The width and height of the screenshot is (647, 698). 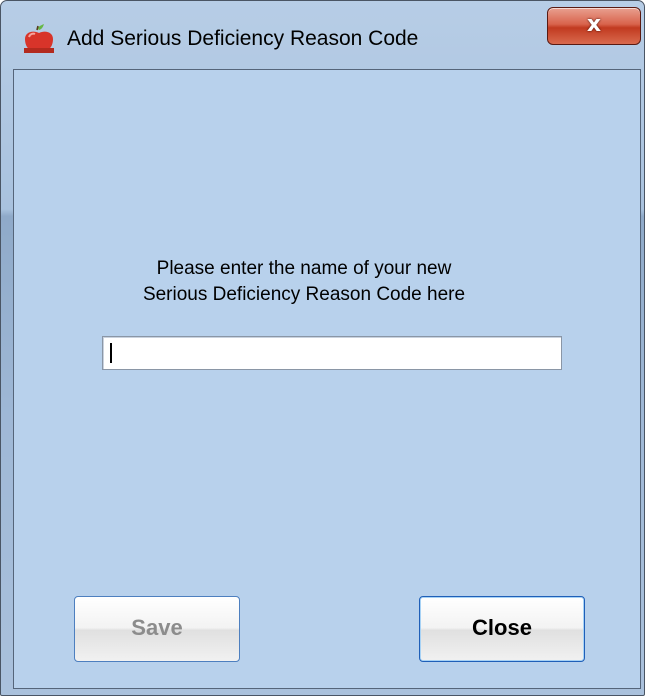 I want to click on close-button: Close, so click(x=502, y=629).